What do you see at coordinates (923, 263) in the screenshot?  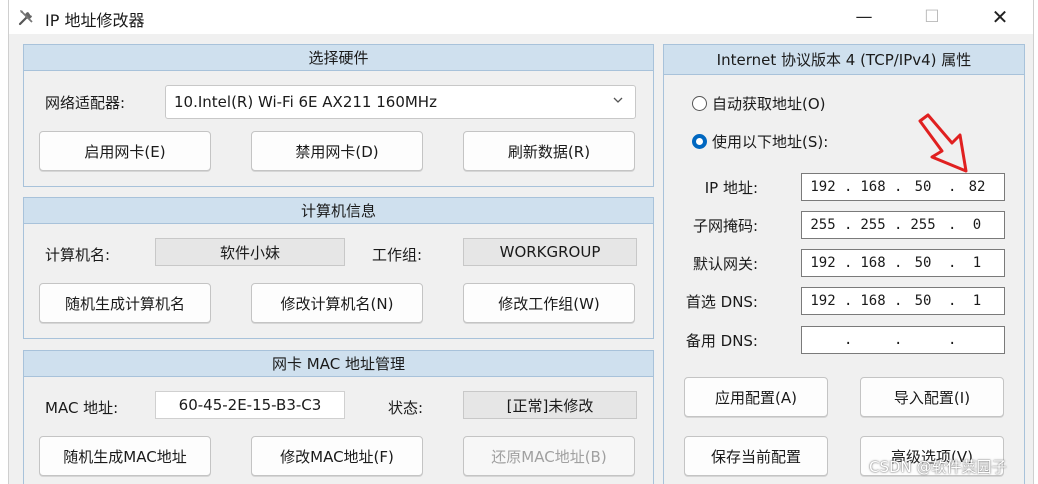 I see `gateway-octet-3: 50` at bounding box center [923, 263].